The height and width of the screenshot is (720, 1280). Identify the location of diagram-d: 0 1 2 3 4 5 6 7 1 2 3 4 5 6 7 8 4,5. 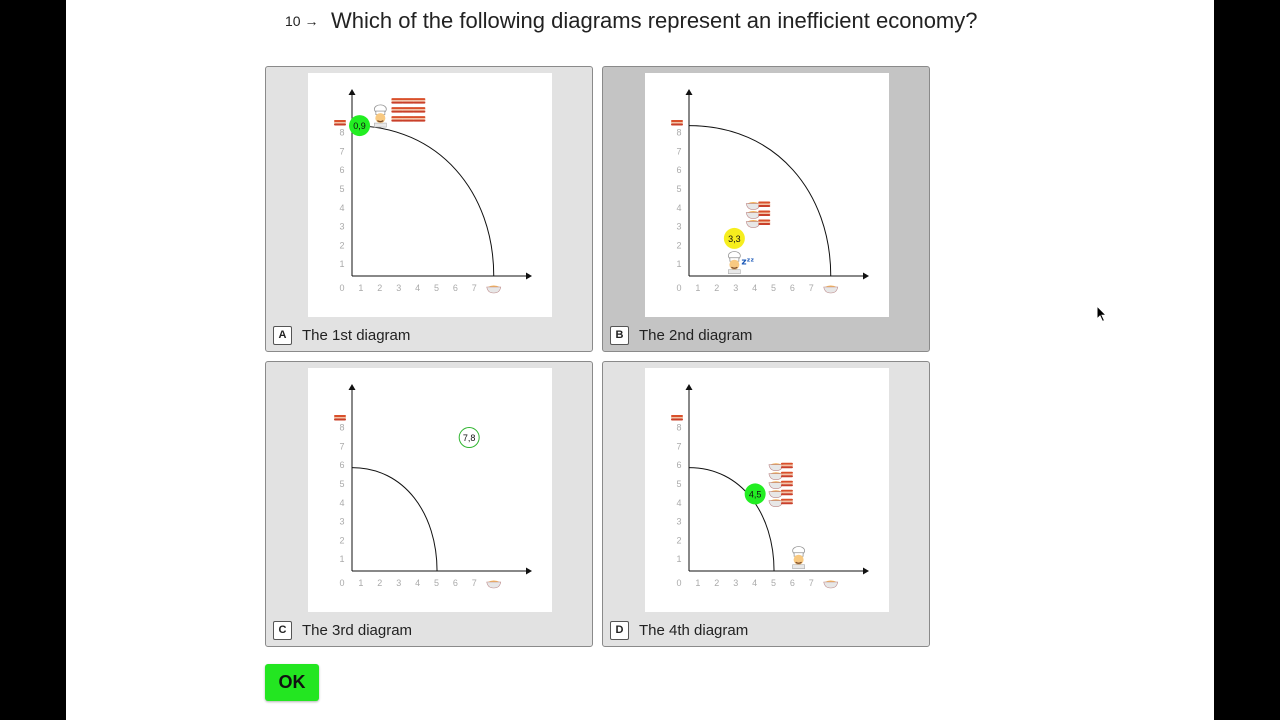
(767, 490).